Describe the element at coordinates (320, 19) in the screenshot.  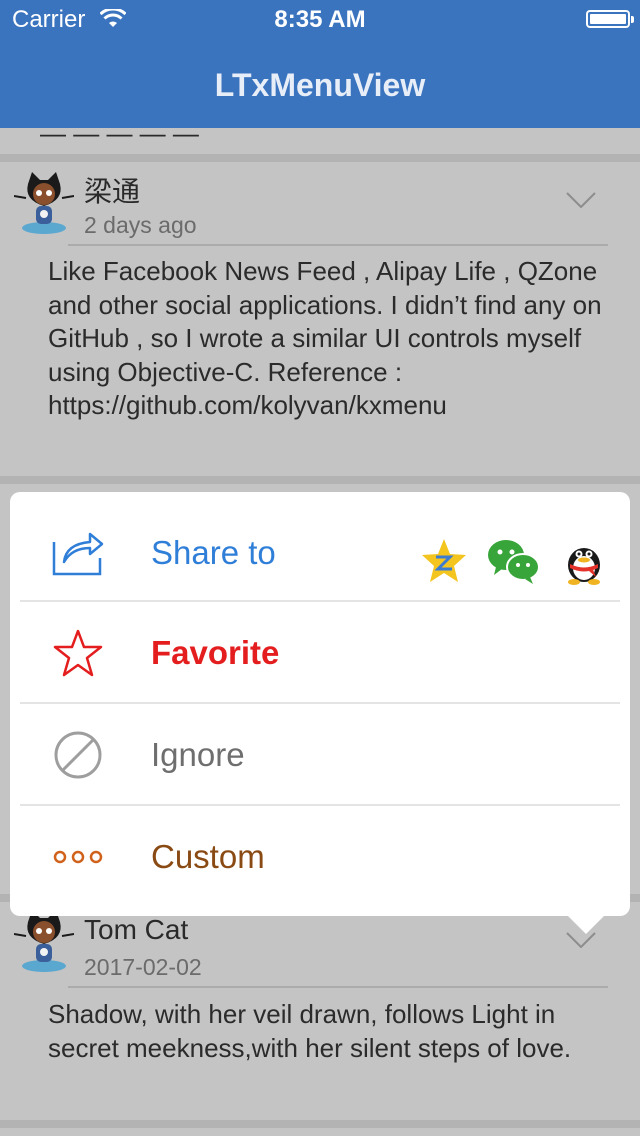
I see `status-time: 8:35 AM` at that location.